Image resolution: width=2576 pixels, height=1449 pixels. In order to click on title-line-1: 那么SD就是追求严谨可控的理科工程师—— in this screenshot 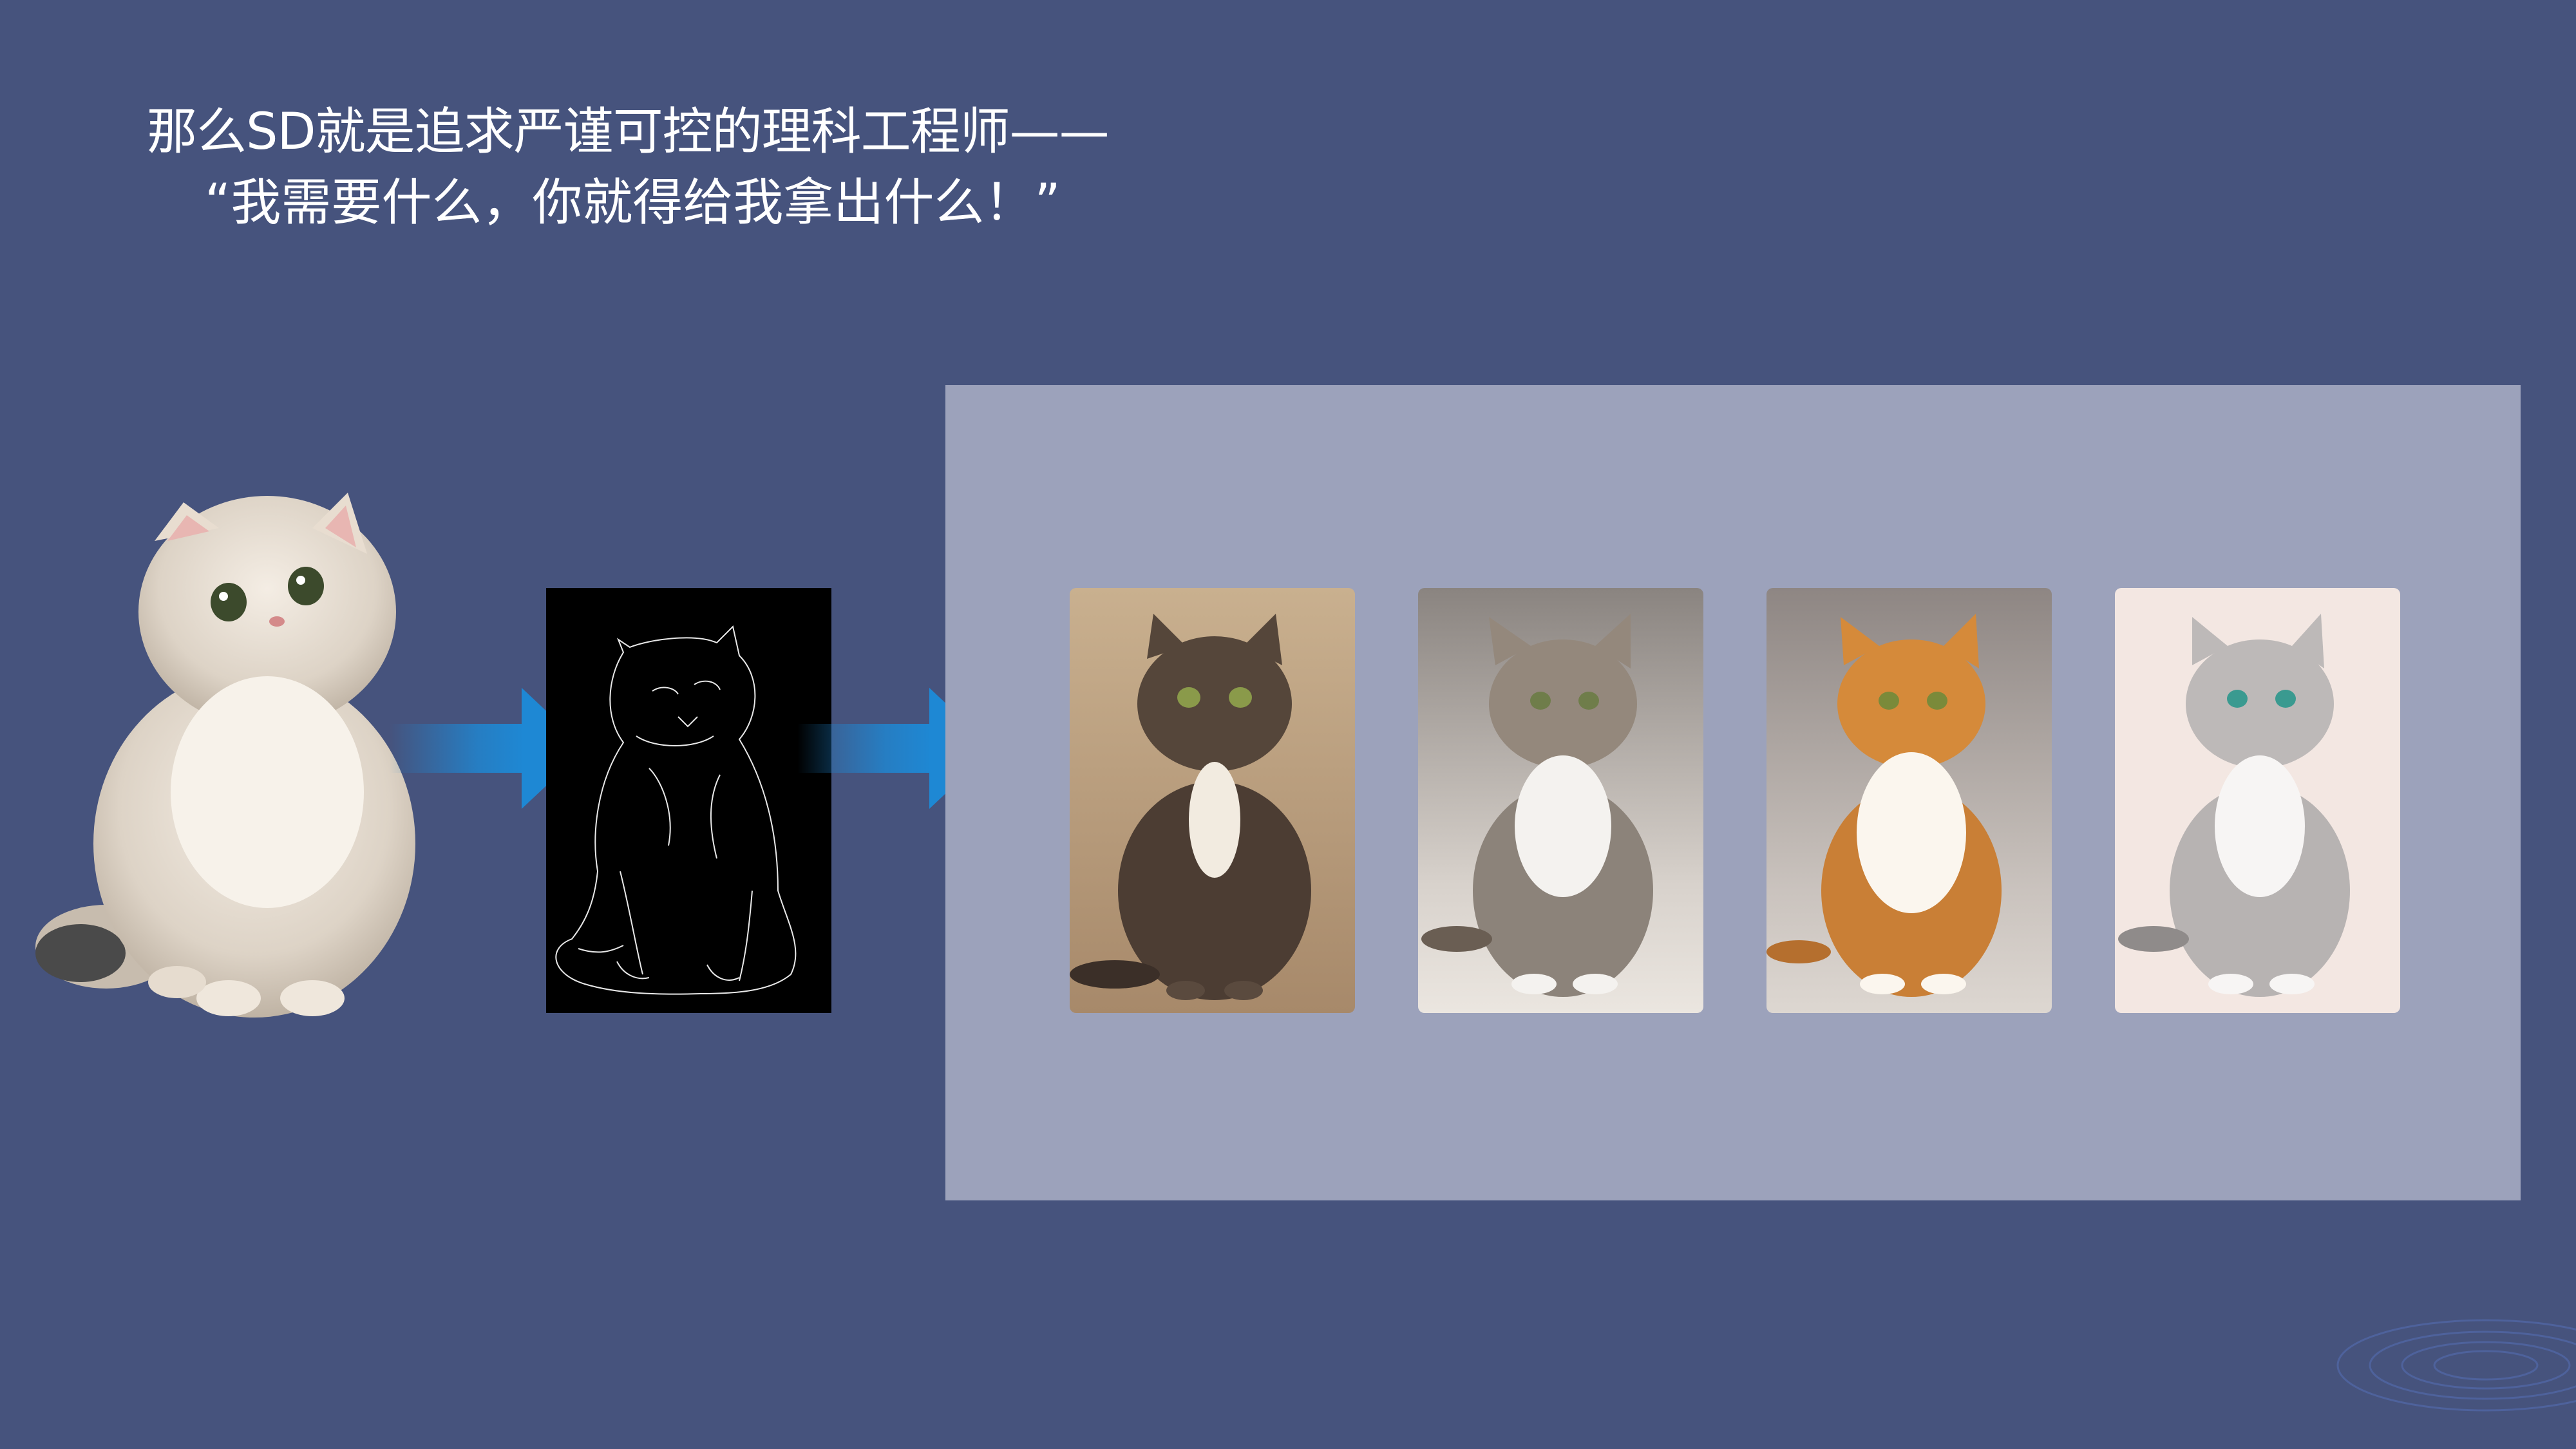, I will do `click(628, 132)`.